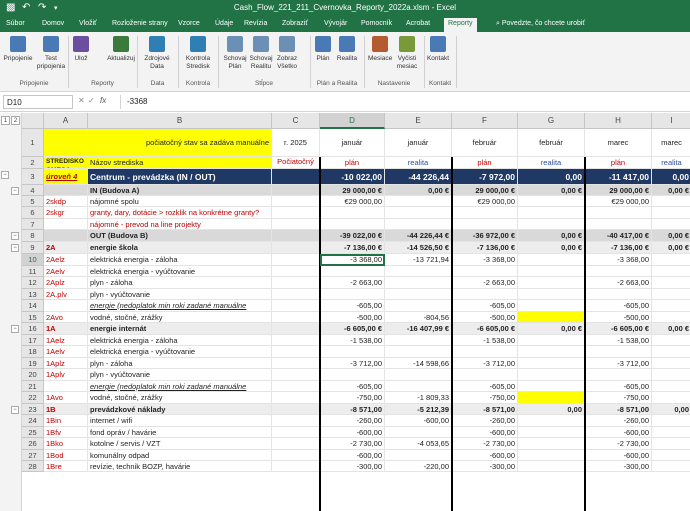 This screenshot has height=511, width=690. Describe the element at coordinates (180, 363) in the screenshot. I see `cell-b19: plyn - záloha` at that location.